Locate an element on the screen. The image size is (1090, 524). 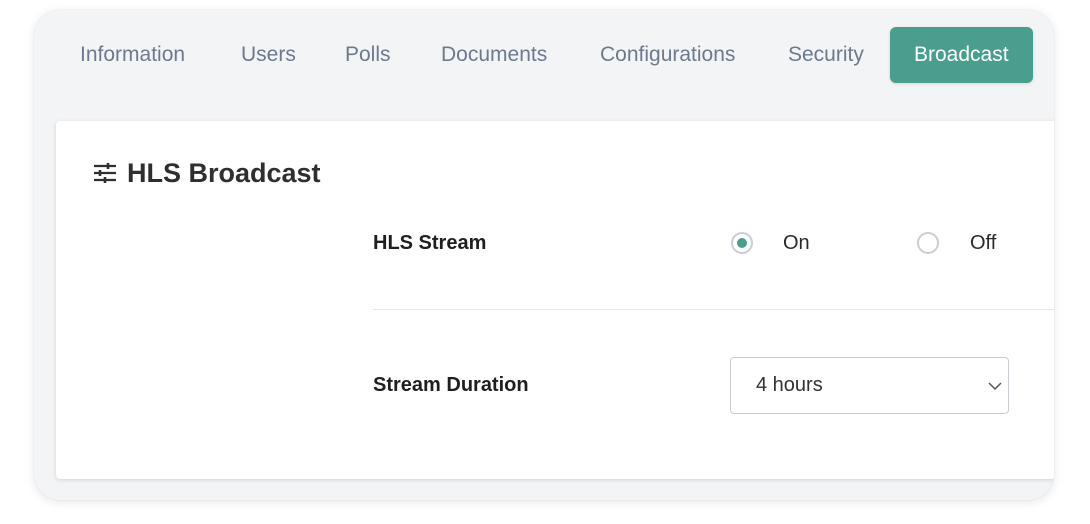
section-header: HLS Broadcast is located at coordinates (207, 173).